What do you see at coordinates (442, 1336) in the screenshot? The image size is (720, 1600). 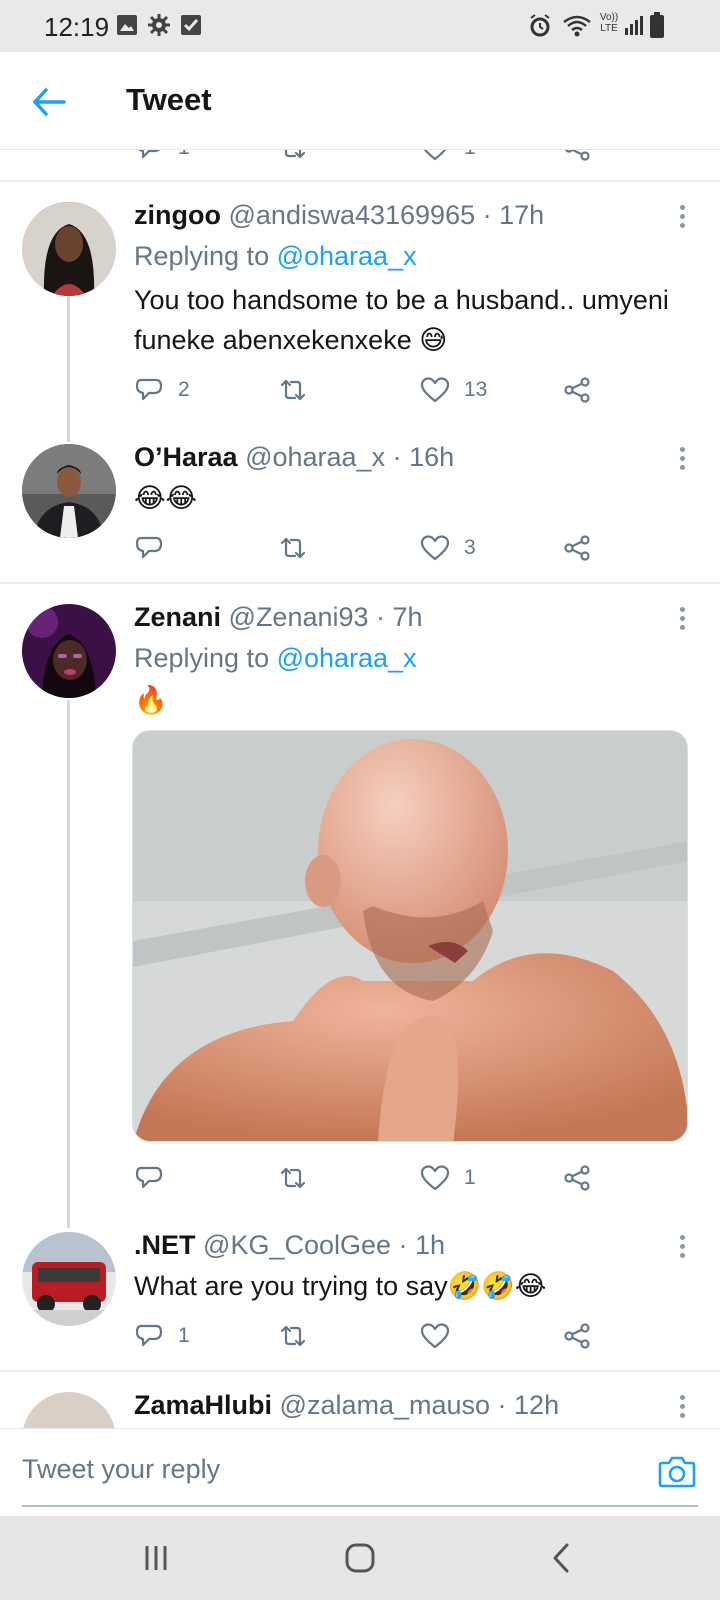 I see `like-button` at bounding box center [442, 1336].